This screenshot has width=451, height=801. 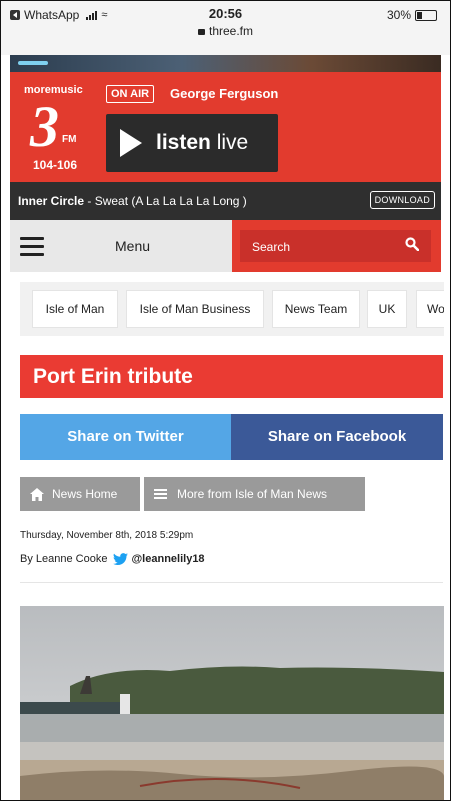 What do you see at coordinates (37, 494) in the screenshot?
I see `home-icon` at bounding box center [37, 494].